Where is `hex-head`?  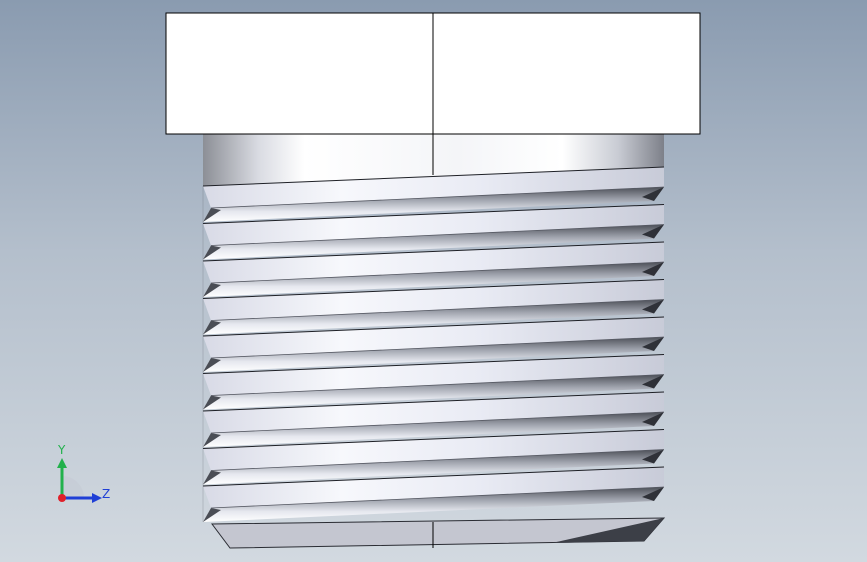
hex-head is located at coordinates (433, 73).